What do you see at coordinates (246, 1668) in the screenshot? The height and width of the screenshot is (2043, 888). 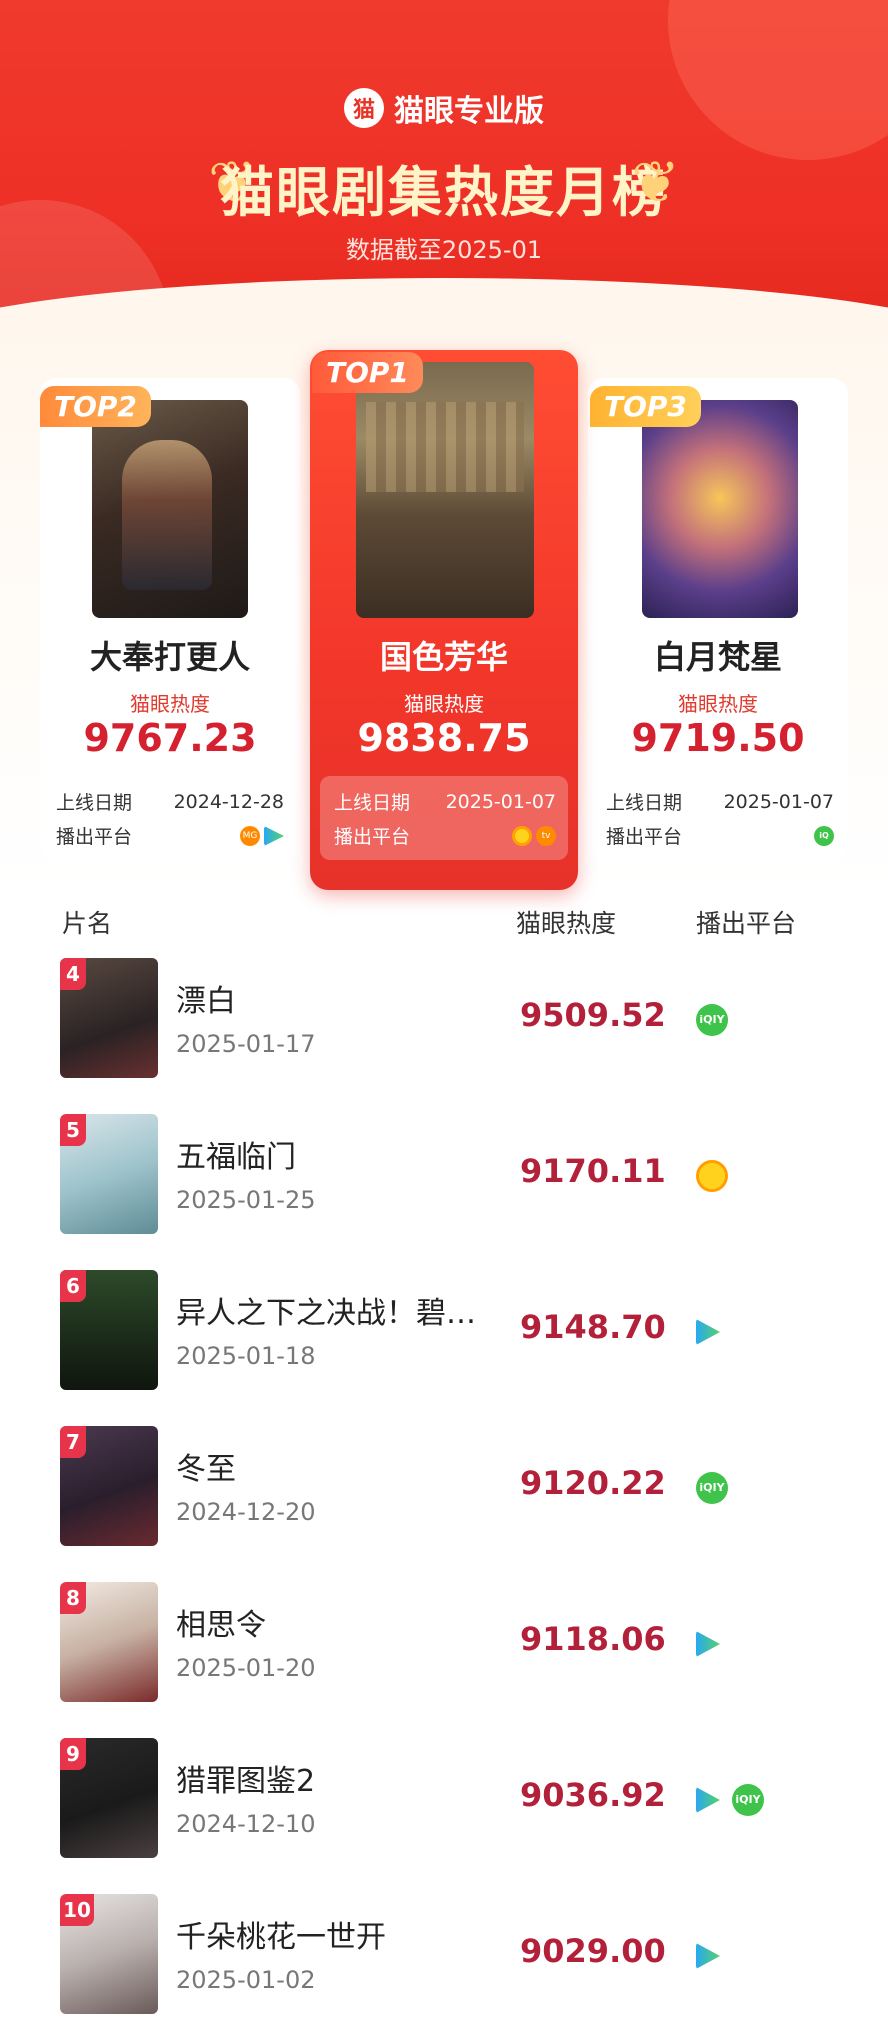 I see `release-date: 2025-01-20` at bounding box center [246, 1668].